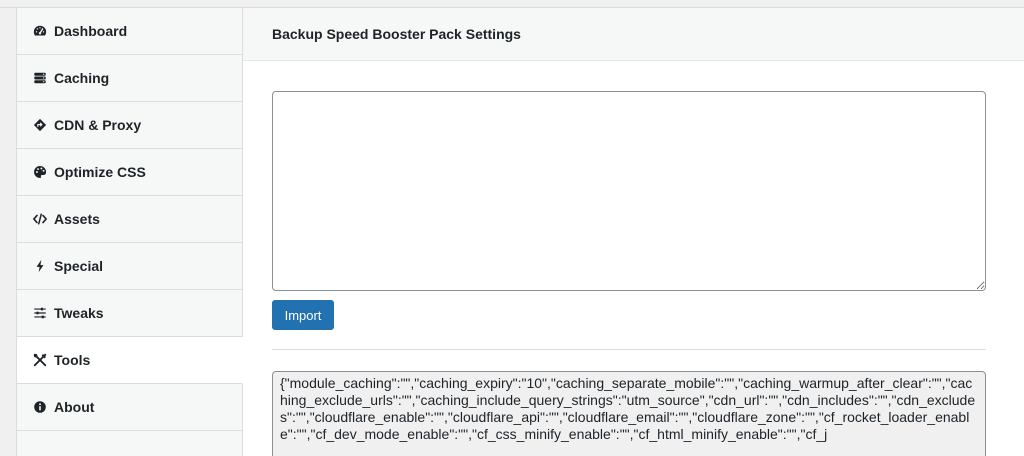 Image resolution: width=1024 pixels, height=456 pixels. I want to click on sidebar-item-label: Assets, so click(77, 219).